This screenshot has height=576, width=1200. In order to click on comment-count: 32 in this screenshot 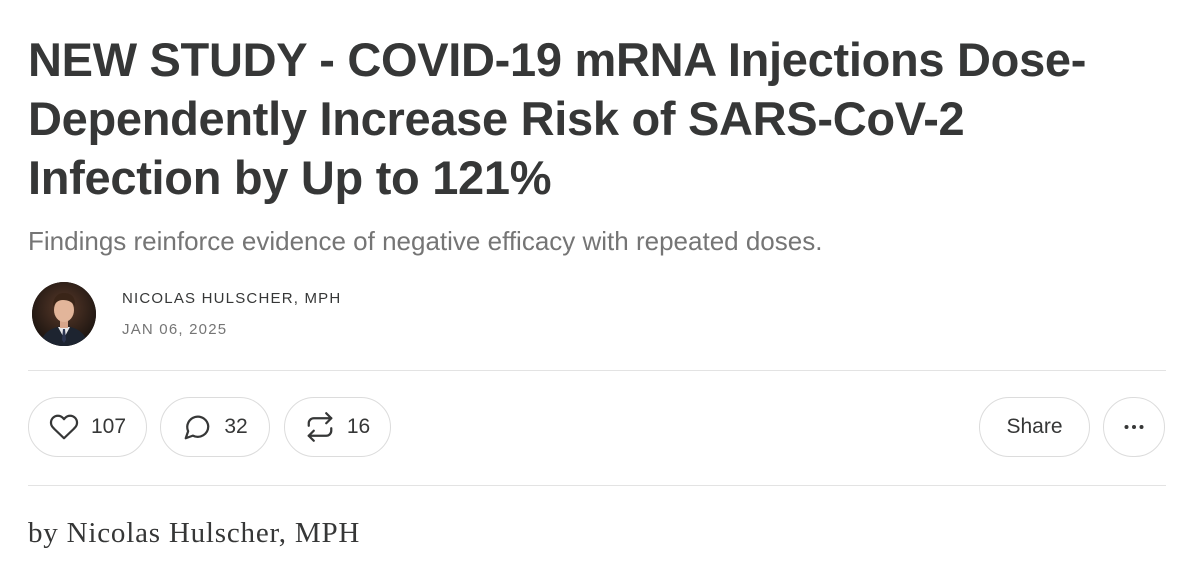, I will do `click(236, 426)`.